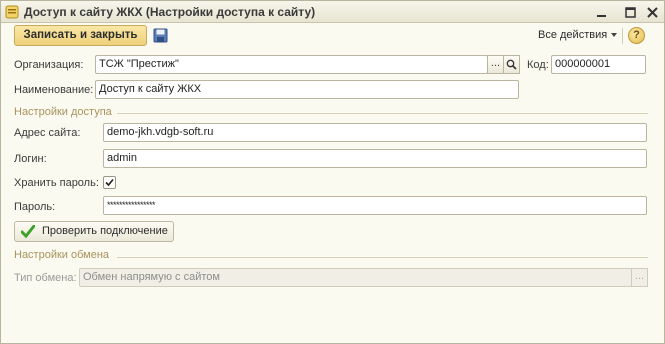  I want to click on check-connection-label: Проверить подключение, so click(105, 231).